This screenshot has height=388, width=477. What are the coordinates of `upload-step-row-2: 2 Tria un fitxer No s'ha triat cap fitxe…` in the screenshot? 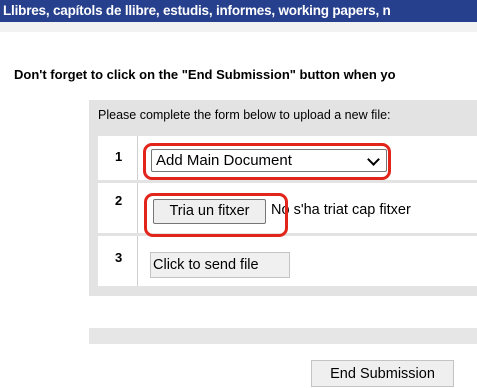 It's located at (287, 208).